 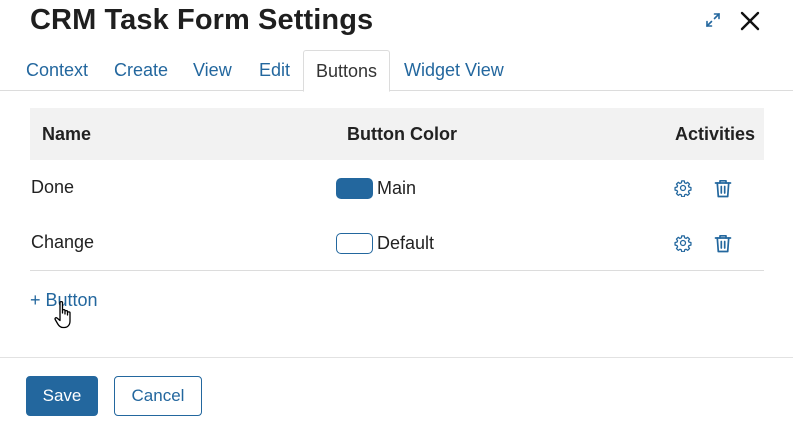 I want to click on hand-cursor-icon, so click(x=65, y=315).